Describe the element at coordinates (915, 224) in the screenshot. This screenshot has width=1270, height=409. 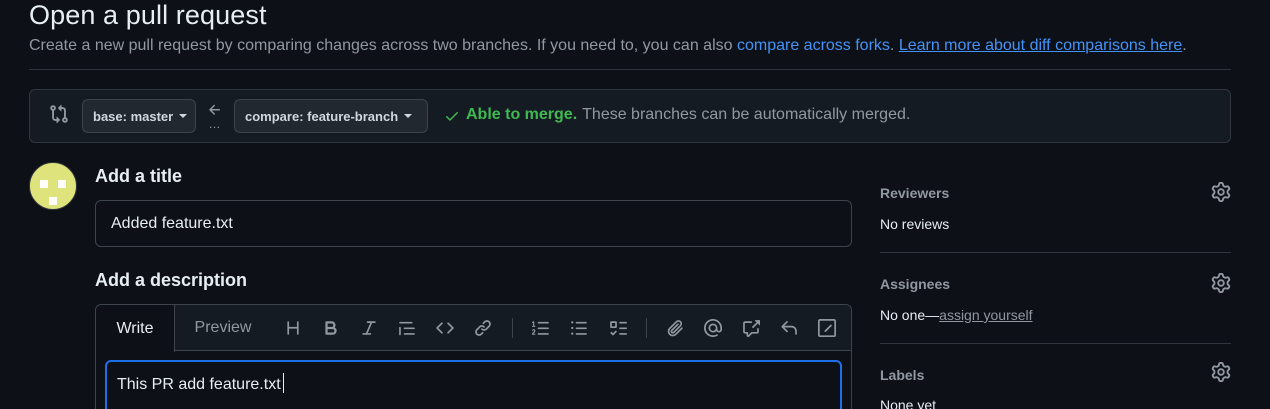
I see `reviewers-value: No reviews` at that location.